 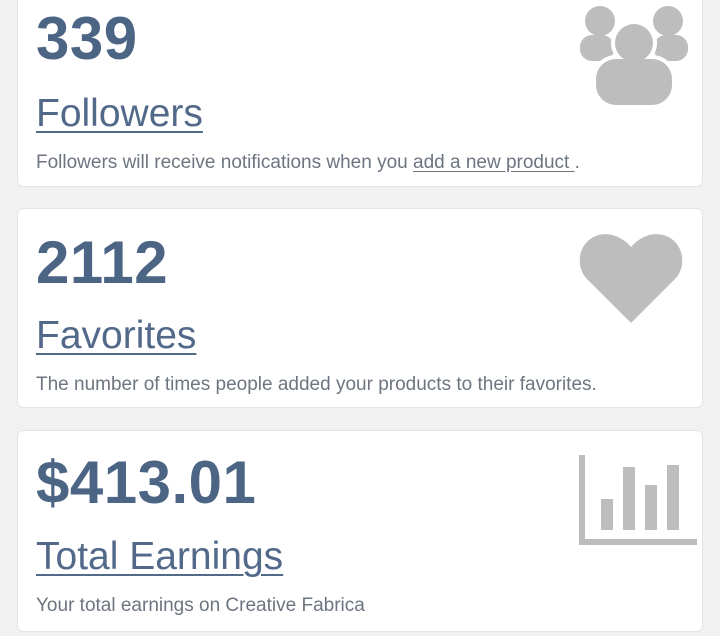 I want to click on total-earnings-link: Total Earnings, so click(x=159, y=557).